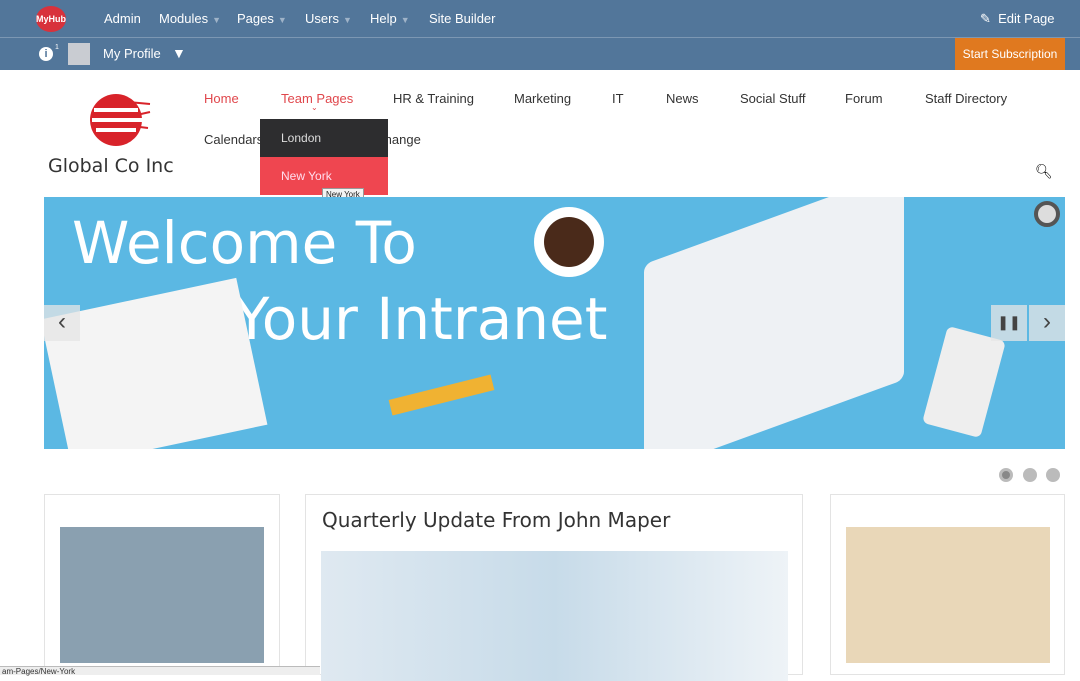 This screenshot has height=681, width=1080. I want to click on pencil-icon: ✎, so click(985, 18).